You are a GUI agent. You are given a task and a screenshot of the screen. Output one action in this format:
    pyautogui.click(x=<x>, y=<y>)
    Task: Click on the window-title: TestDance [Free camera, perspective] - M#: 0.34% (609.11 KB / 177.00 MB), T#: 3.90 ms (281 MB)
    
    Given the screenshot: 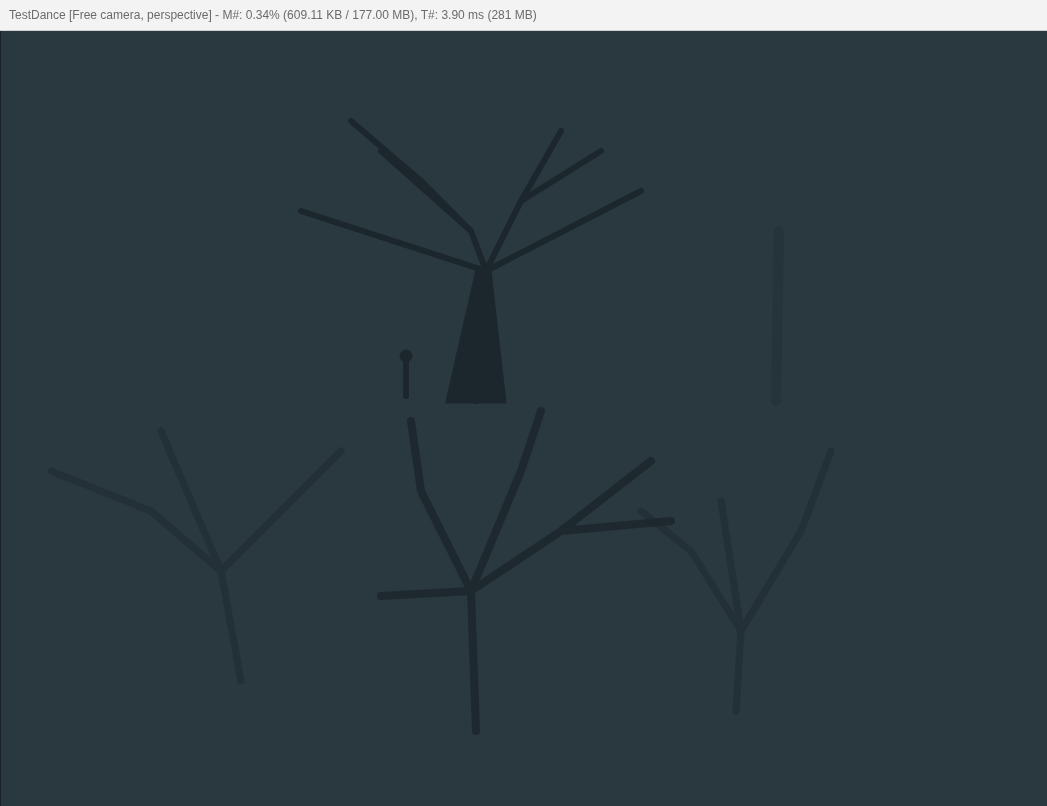 What is the action you would take?
    pyautogui.click(x=273, y=15)
    